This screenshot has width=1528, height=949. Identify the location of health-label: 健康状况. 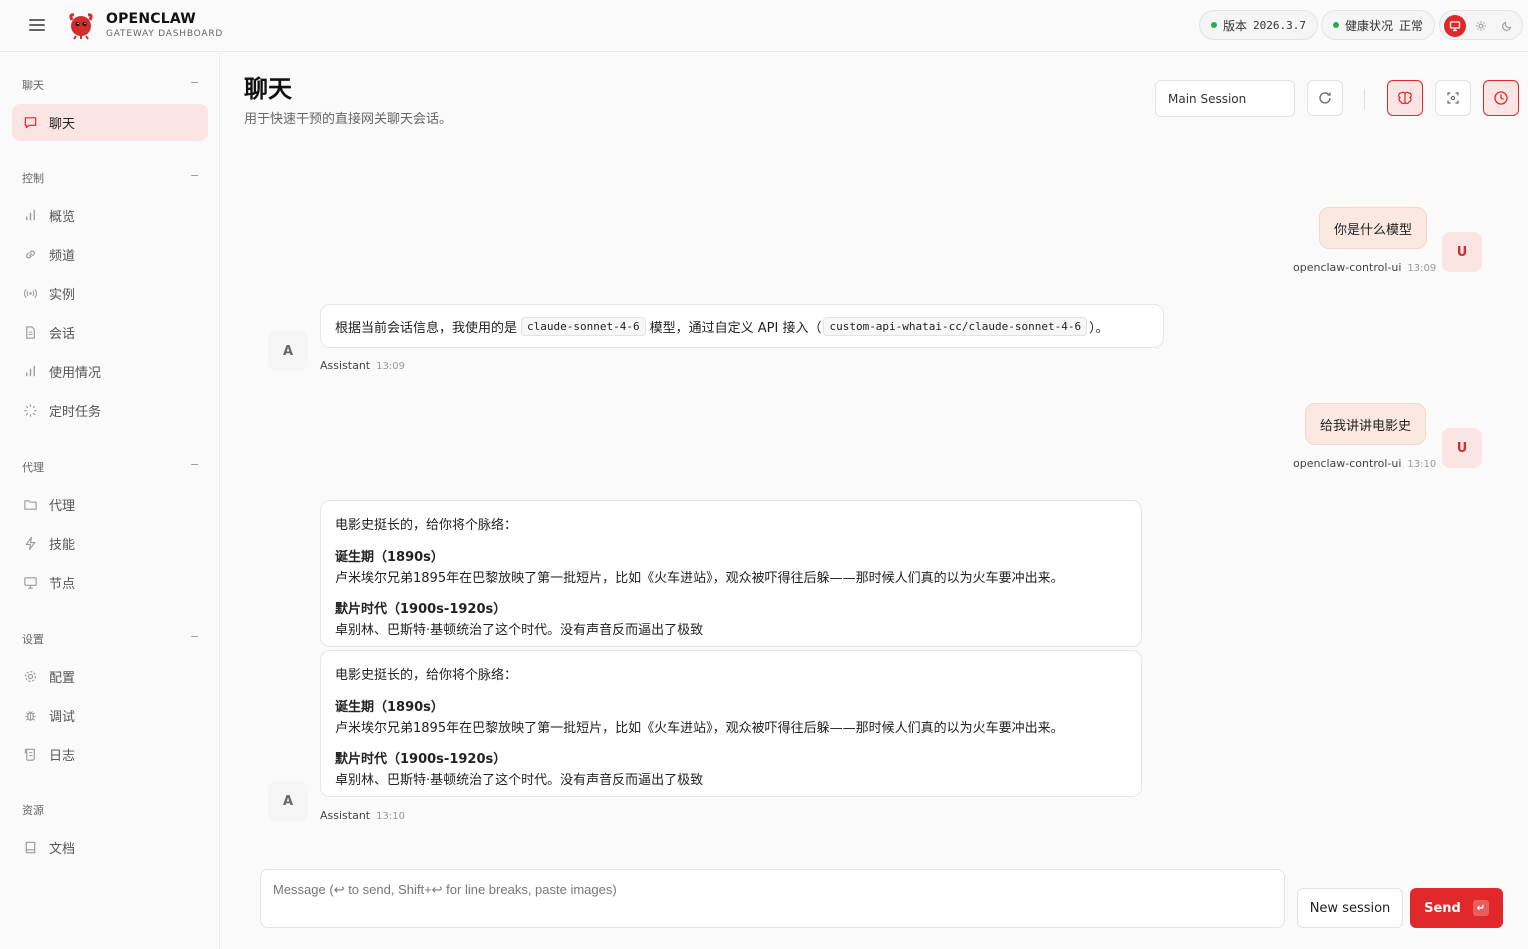
(1369, 25).